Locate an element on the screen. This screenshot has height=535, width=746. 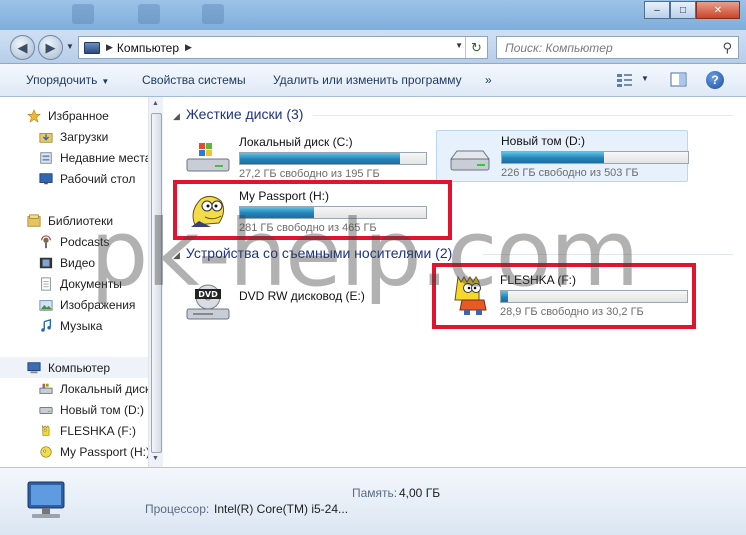
sidebar-item-local-disk: Локальный диск is located at coordinates (74, 388).